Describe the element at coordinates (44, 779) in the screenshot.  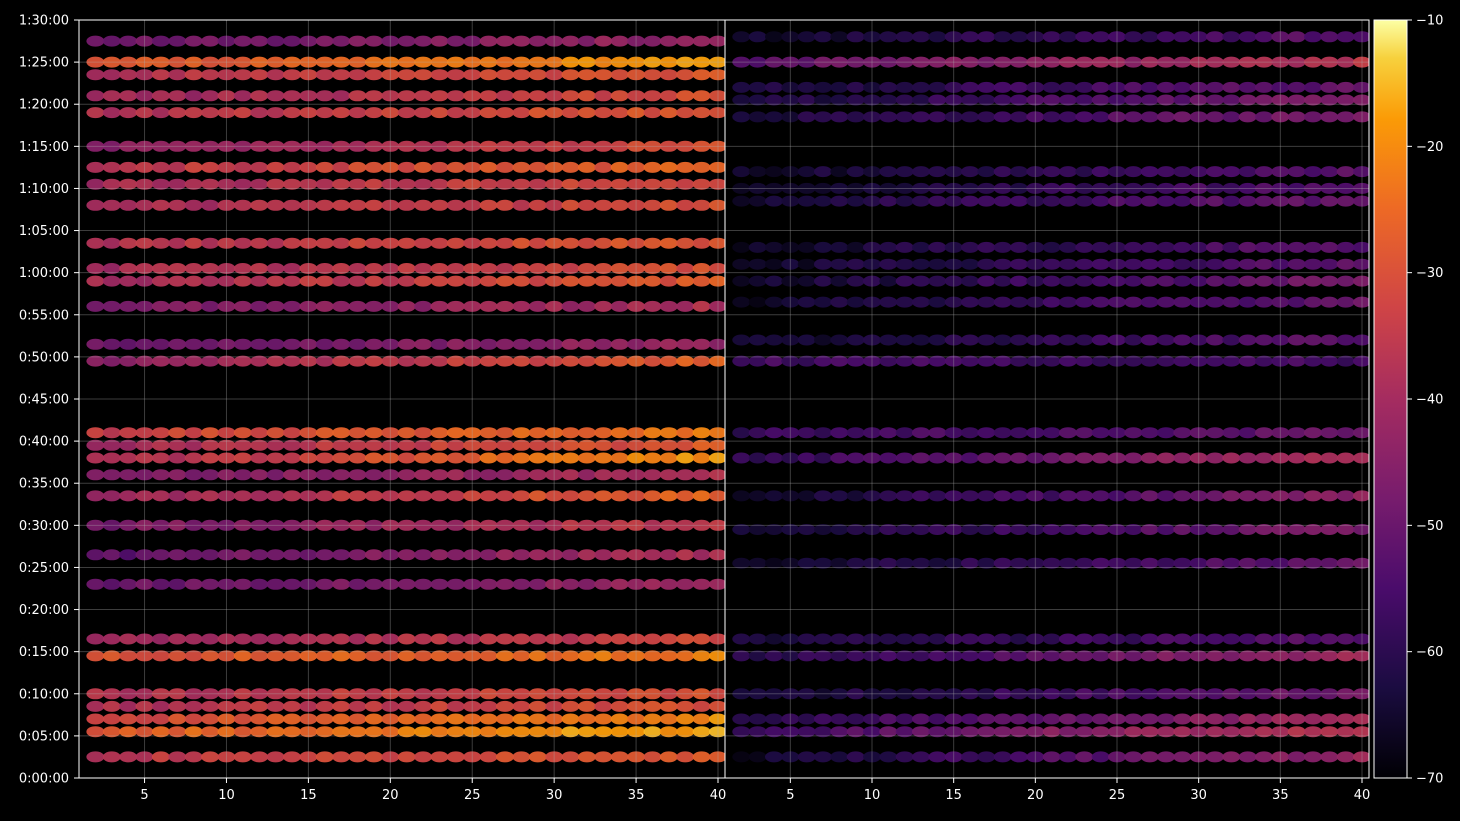
I see `y-tick-label: 0:00:00` at that location.